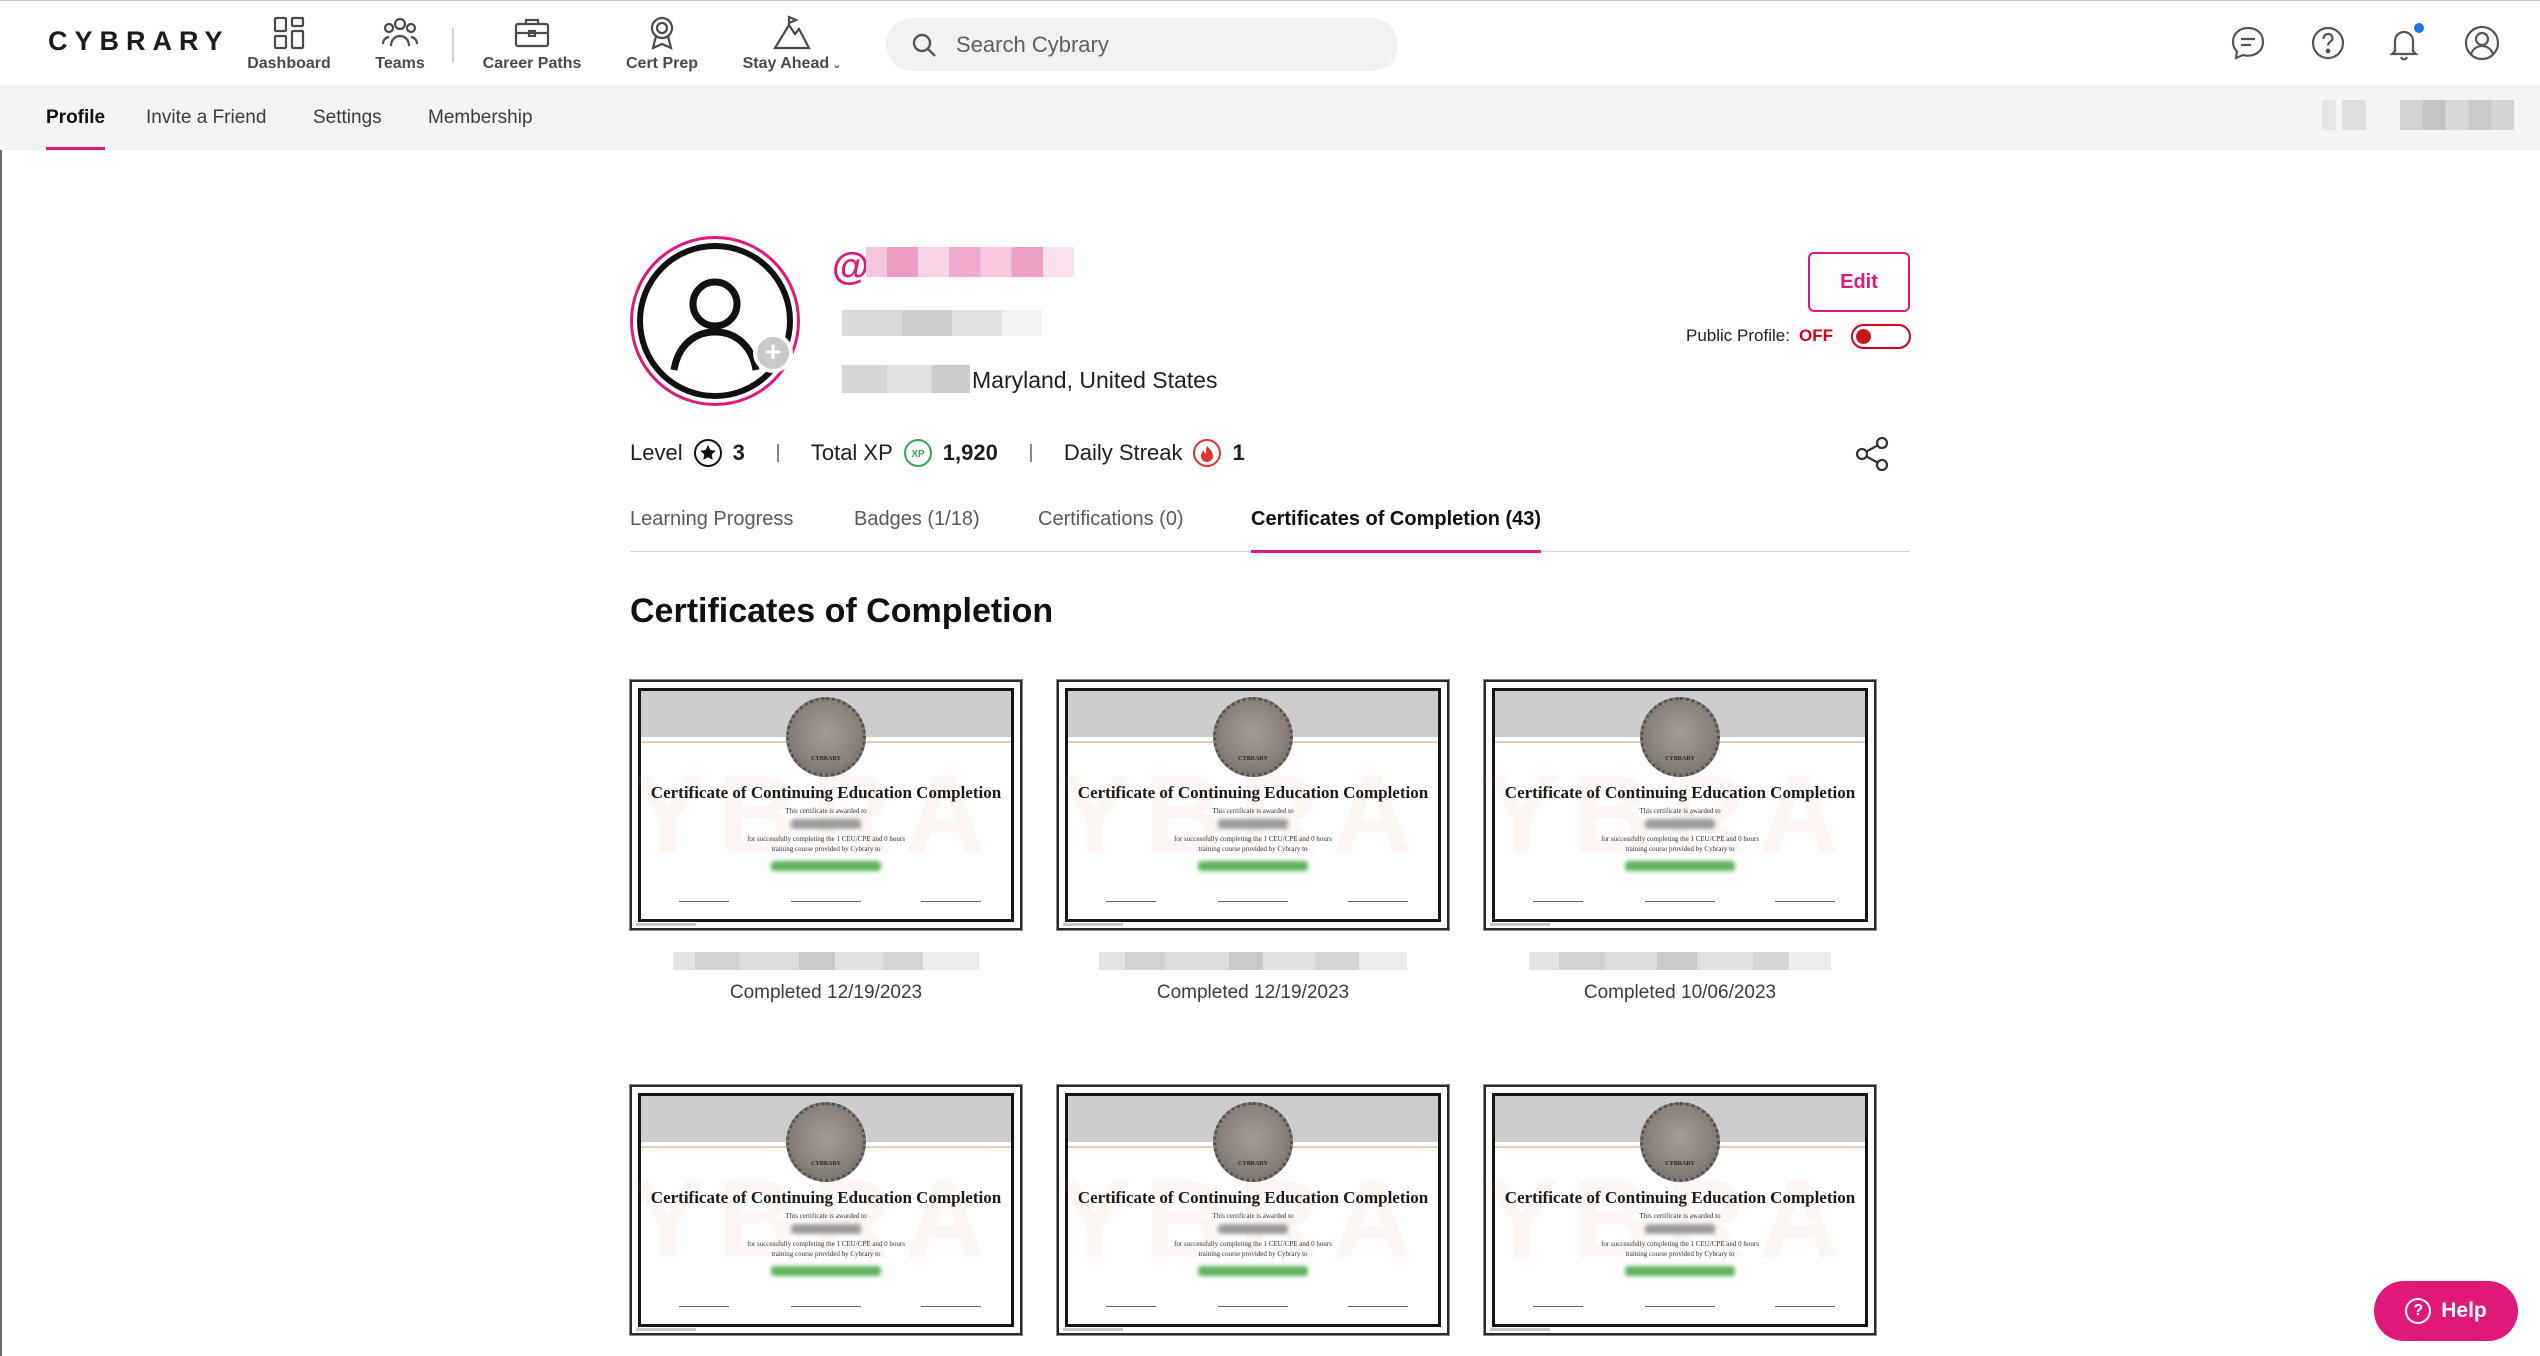  I want to click on public-profile-label: Public Profile:, so click(1738, 335).